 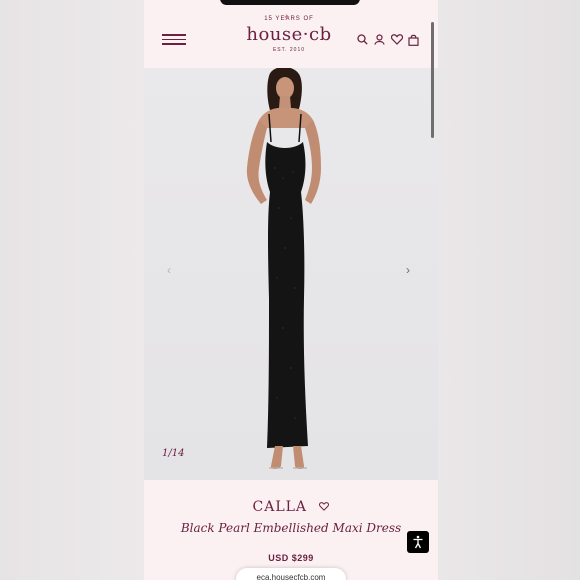 What do you see at coordinates (174, 41) in the screenshot?
I see `menu-icon` at bounding box center [174, 41].